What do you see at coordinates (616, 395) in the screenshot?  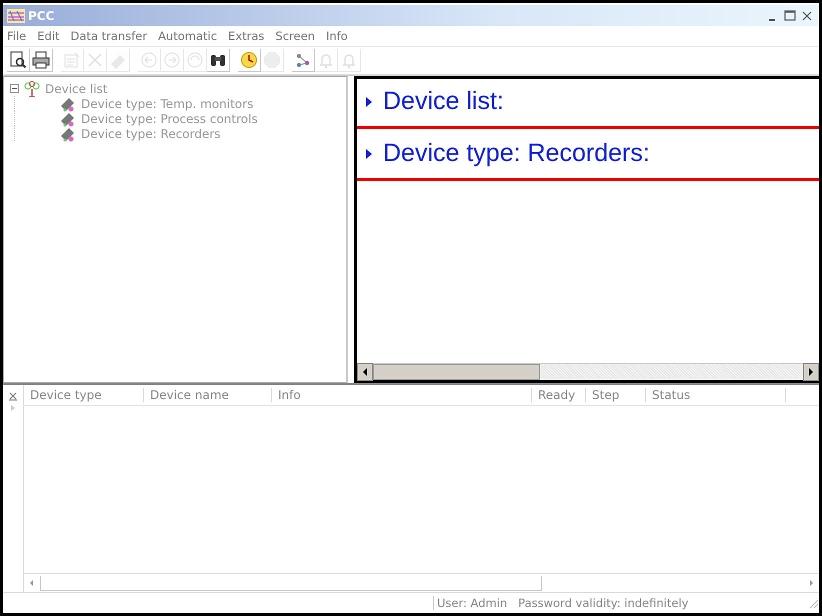 I see `column-header: Step` at bounding box center [616, 395].